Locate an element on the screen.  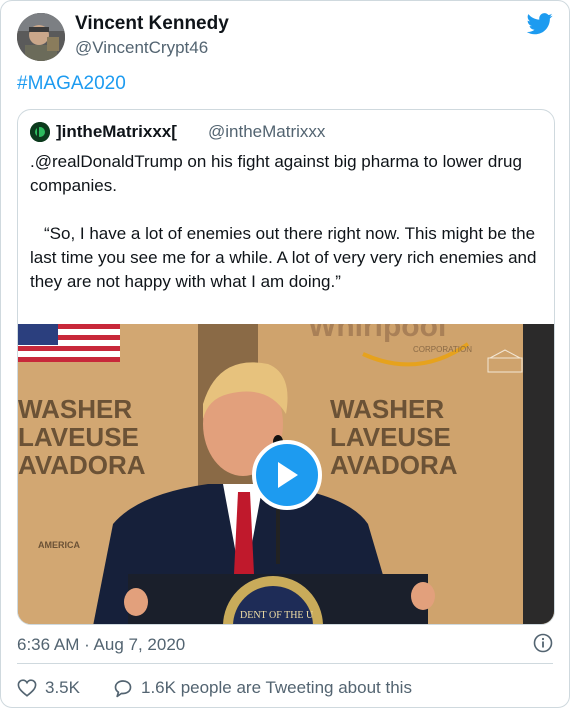
like-button: 3.5K is located at coordinates (48, 688).